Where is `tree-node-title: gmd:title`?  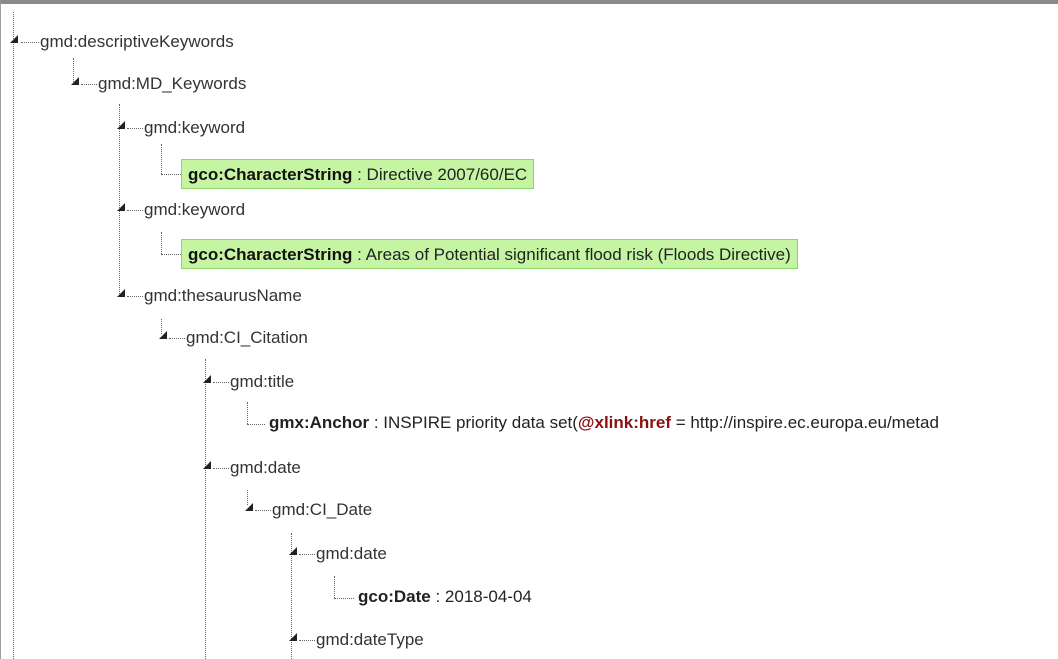 tree-node-title: gmd:title is located at coordinates (262, 382).